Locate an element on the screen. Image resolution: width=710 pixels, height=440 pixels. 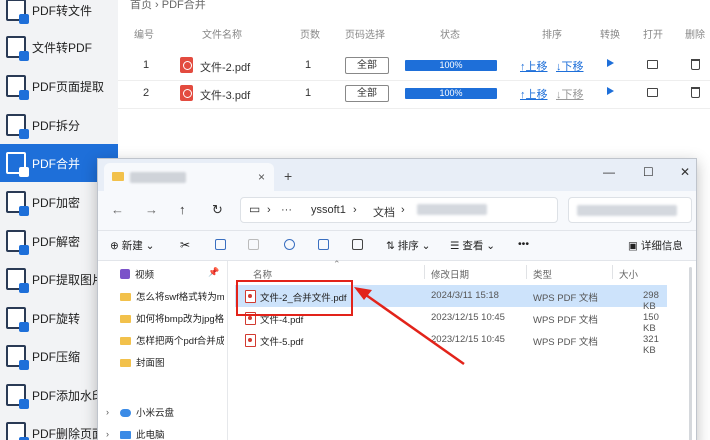
sidebar-item-file-to-pdf: 文件转PDF is located at coordinates (59, 47).